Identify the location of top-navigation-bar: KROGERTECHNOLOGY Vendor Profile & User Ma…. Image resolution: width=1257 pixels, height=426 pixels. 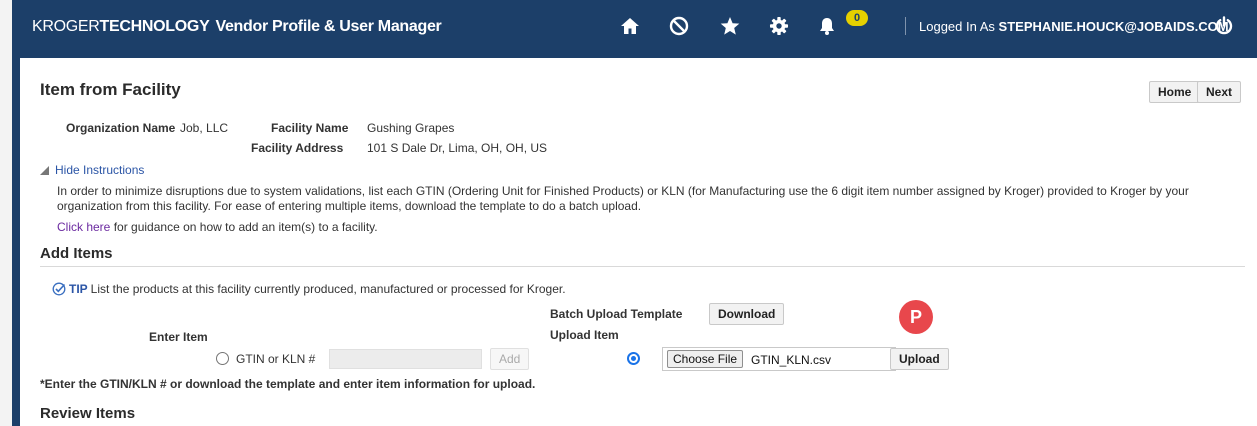
(634, 29).